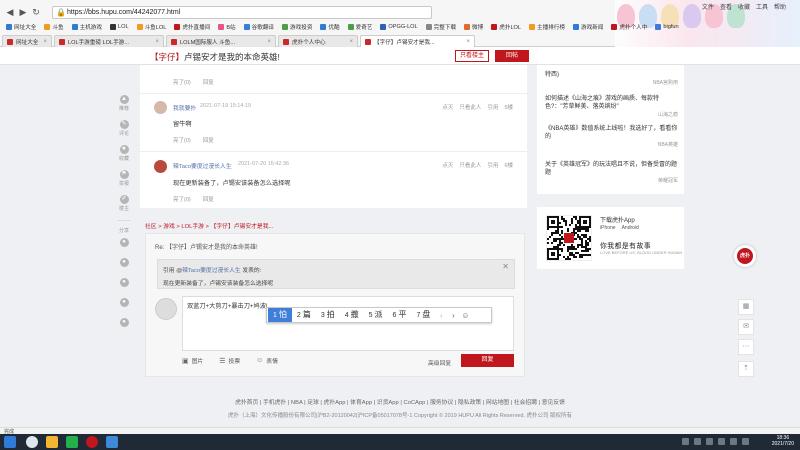 The height and width of the screenshot is (450, 800). Describe the element at coordinates (762, 6) in the screenshot. I see `browser-menu-item: 工具` at that location.